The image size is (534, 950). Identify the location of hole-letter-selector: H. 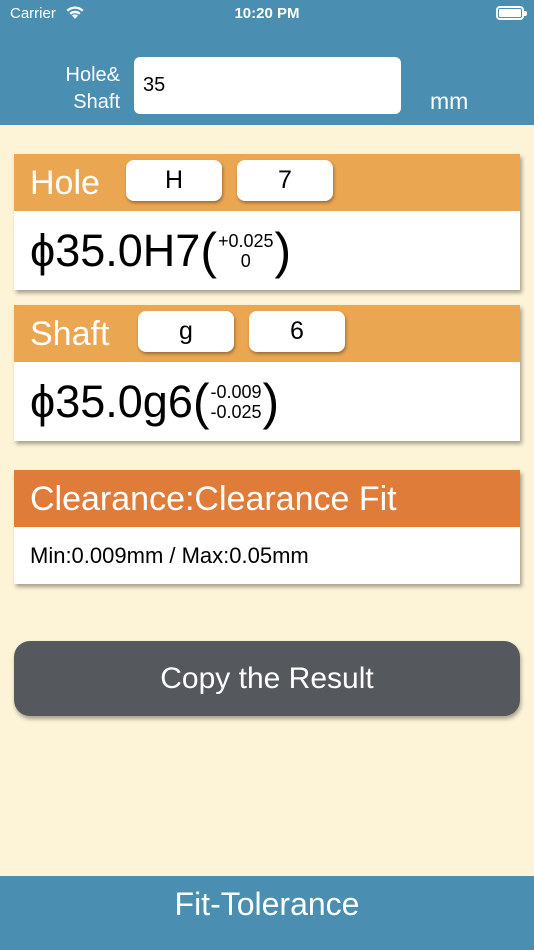
(174, 180).